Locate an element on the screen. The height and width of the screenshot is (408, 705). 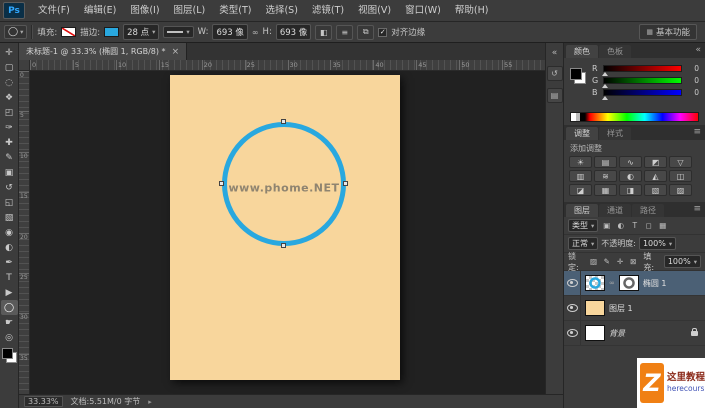
tab-swatches: 色板 is located at coordinates (615, 51).